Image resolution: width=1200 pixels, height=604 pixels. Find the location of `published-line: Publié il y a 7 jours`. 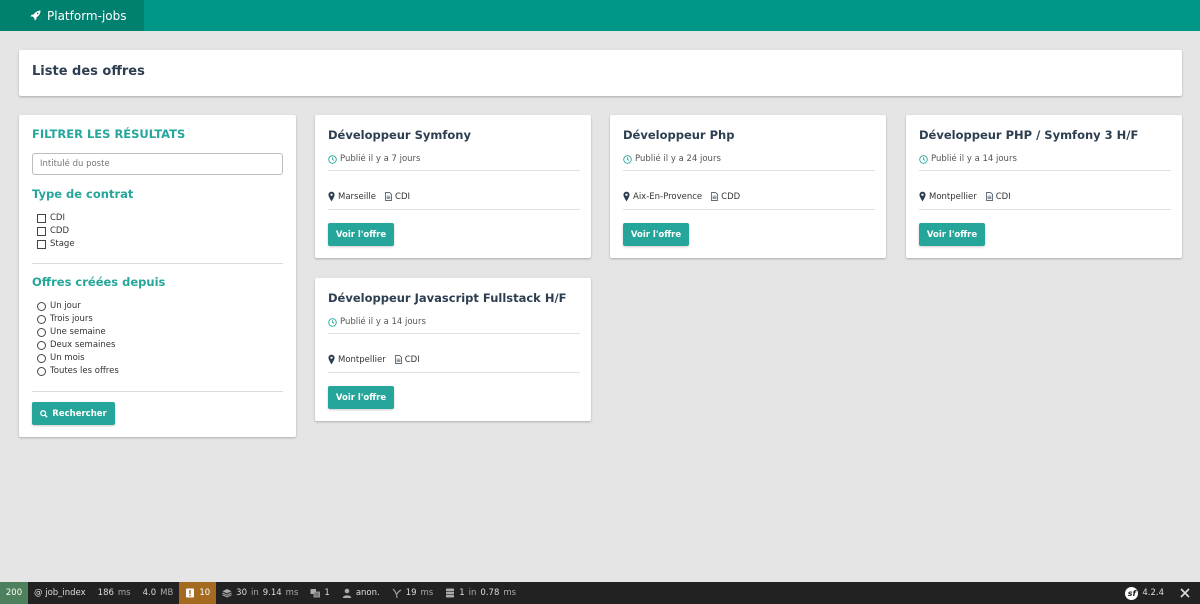

published-line: Publié il y a 7 jours is located at coordinates (374, 159).